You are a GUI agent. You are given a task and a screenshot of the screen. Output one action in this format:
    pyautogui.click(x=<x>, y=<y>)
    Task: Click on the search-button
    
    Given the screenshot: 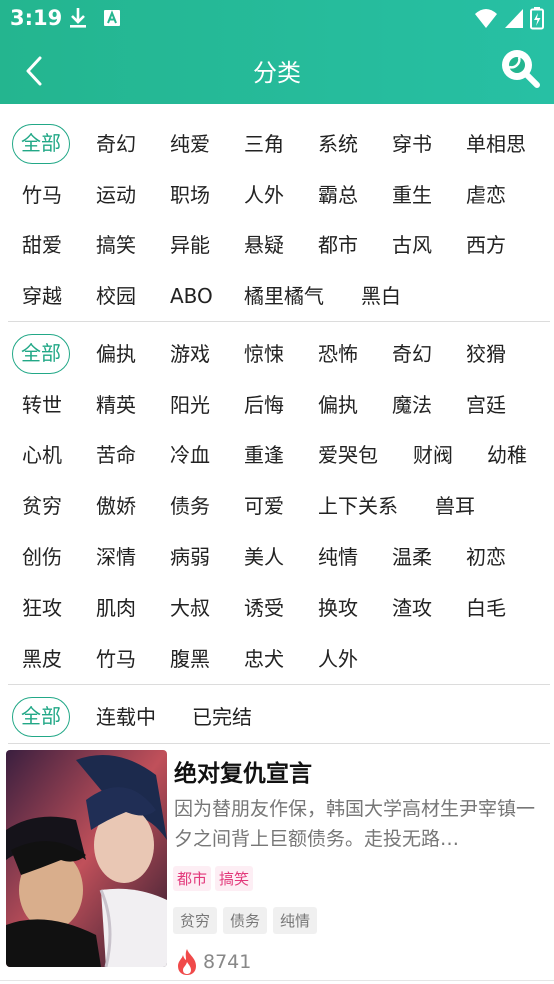 What is the action you would take?
    pyautogui.click(x=521, y=69)
    